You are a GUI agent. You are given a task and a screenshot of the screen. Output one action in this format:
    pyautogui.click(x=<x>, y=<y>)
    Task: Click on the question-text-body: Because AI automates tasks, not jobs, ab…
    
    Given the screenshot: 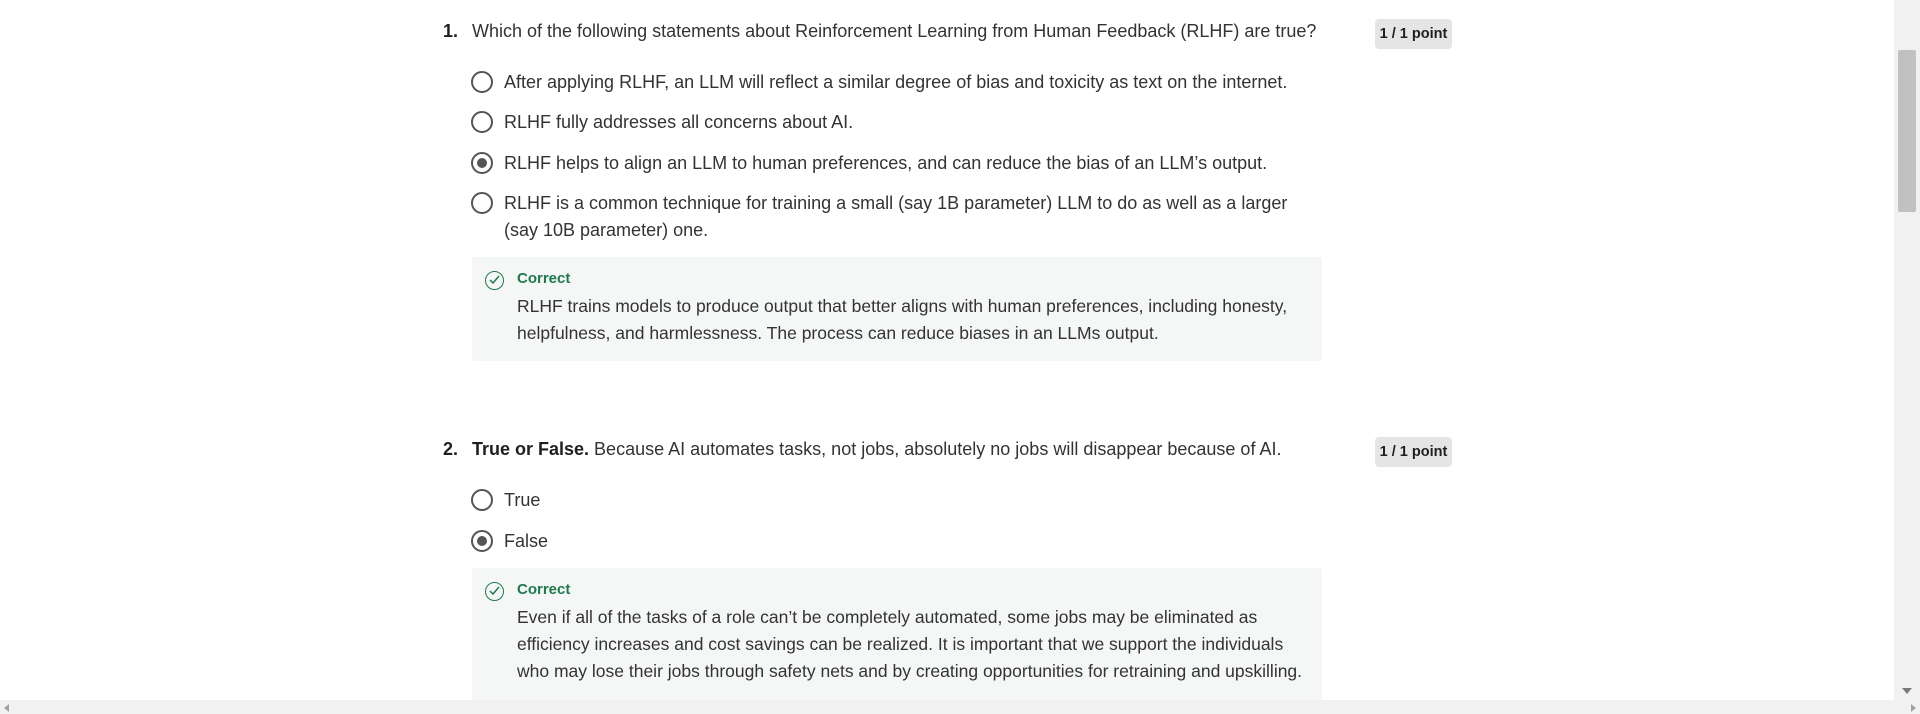 What is the action you would take?
    pyautogui.click(x=935, y=449)
    